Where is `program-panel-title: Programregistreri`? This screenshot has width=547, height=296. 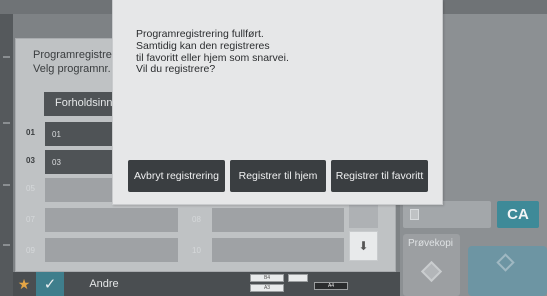 program-panel-title: Programregistreri is located at coordinates (75, 55).